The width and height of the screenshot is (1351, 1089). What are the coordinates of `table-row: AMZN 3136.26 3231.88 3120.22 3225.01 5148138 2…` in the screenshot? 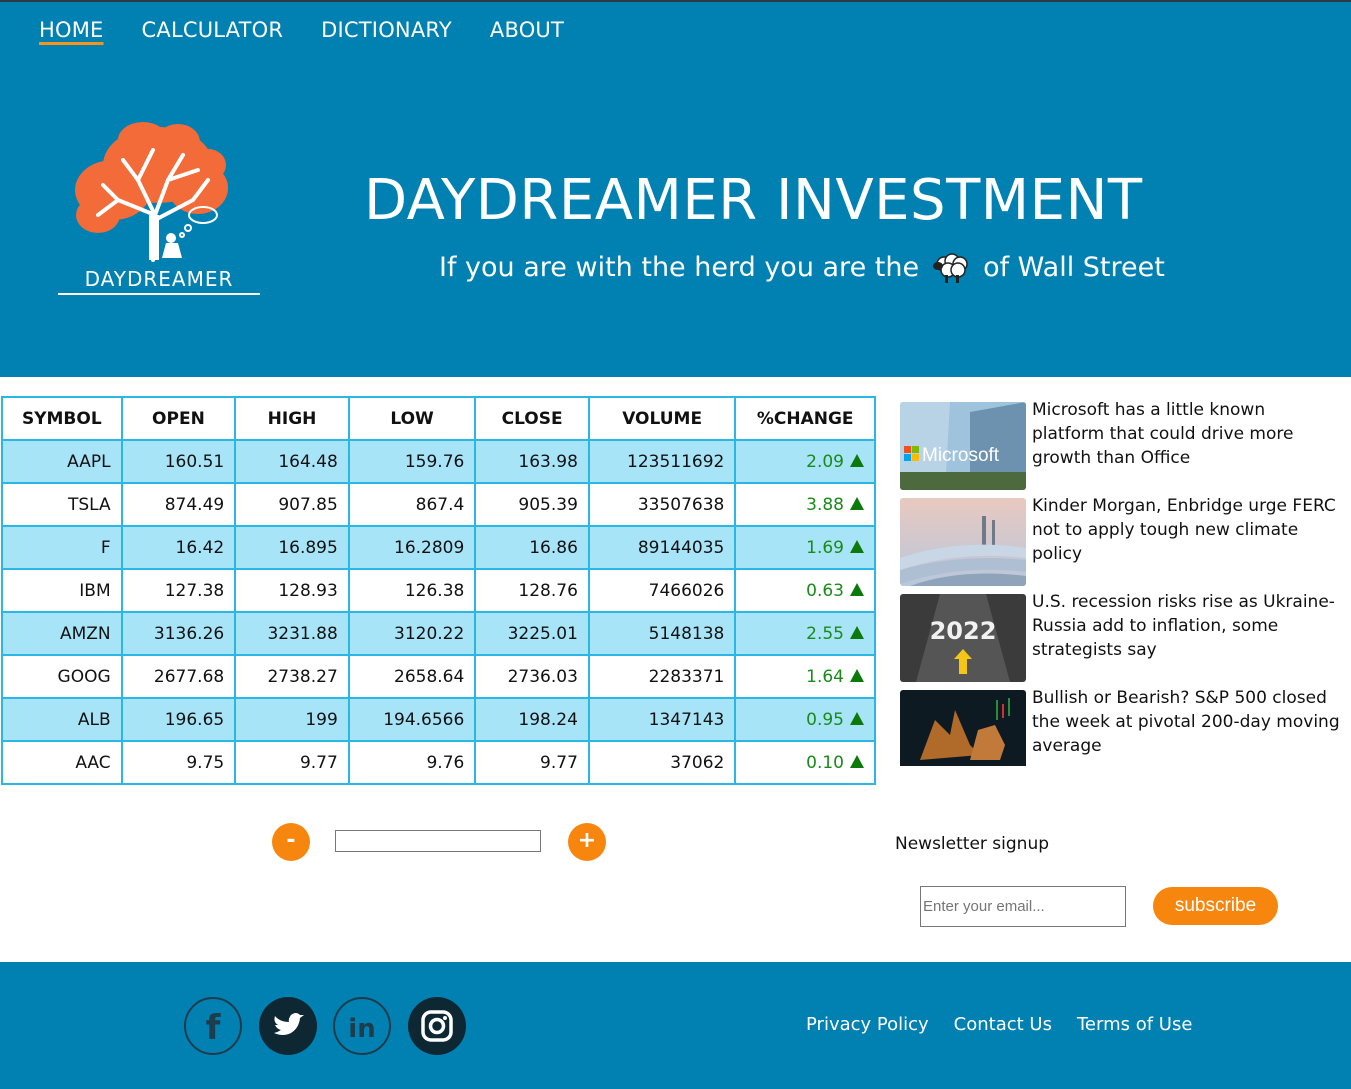 It's located at (438, 633).